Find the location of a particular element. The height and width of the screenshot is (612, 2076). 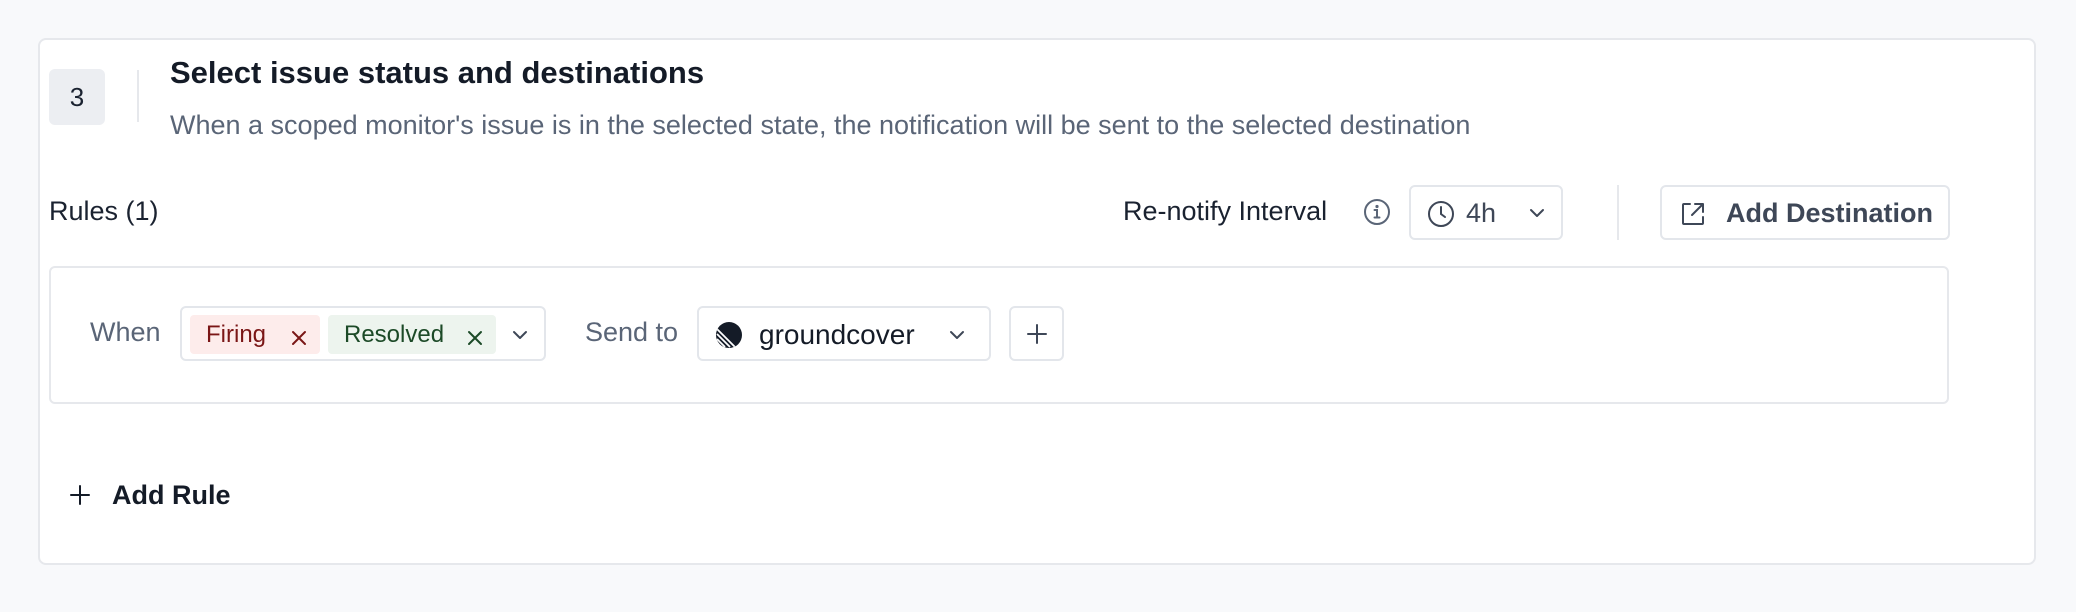

renotify-interval-label: Re-notify Interval is located at coordinates (1225, 211).